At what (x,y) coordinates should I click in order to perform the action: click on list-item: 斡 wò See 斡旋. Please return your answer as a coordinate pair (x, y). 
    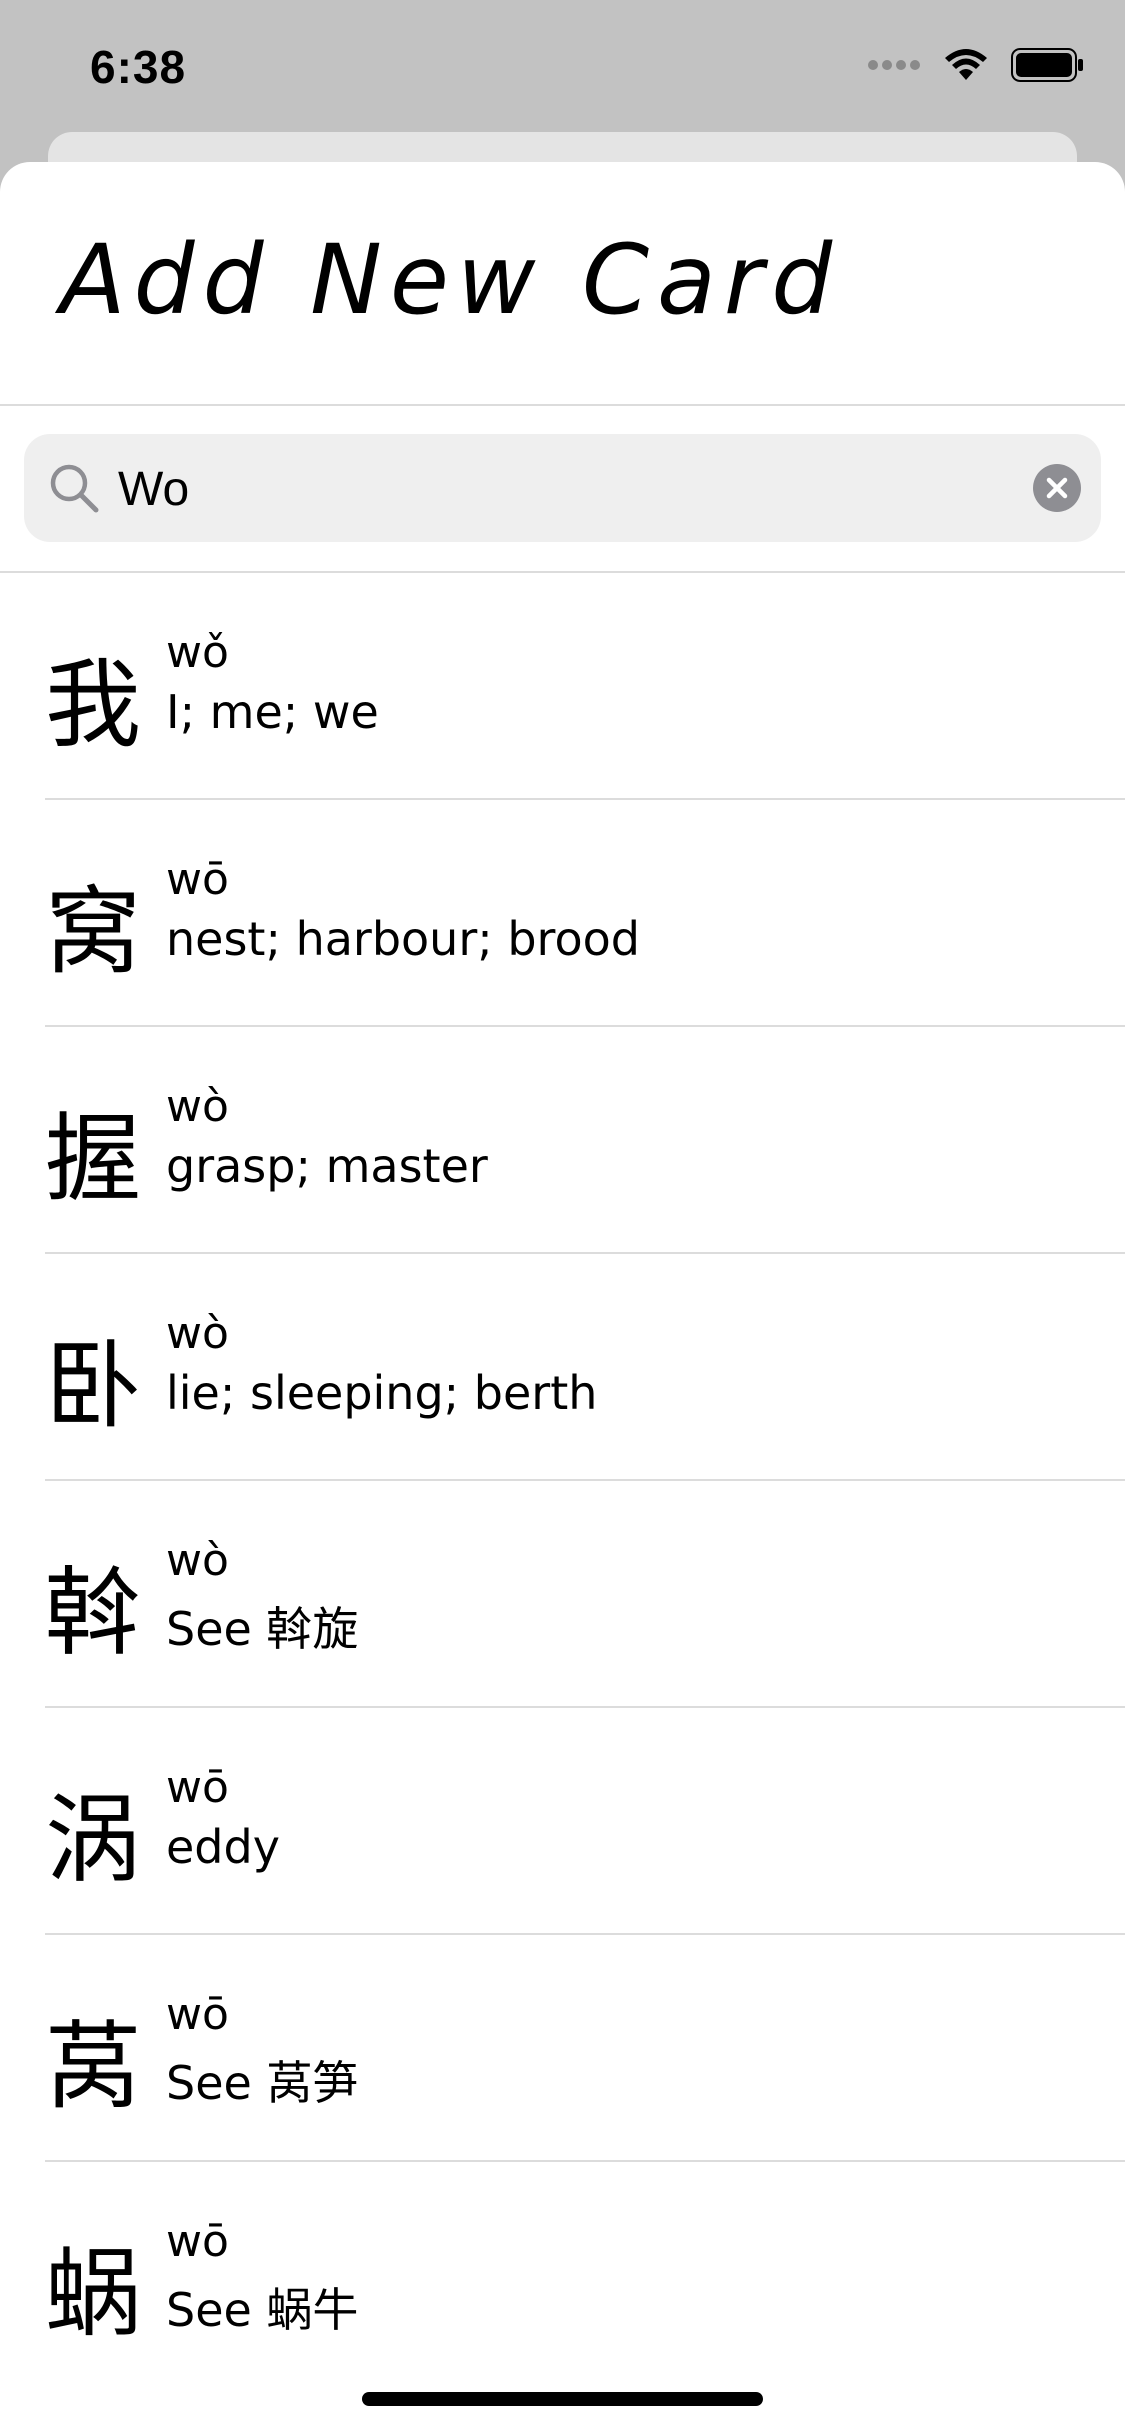
    Looking at the image, I should click on (585, 1594).